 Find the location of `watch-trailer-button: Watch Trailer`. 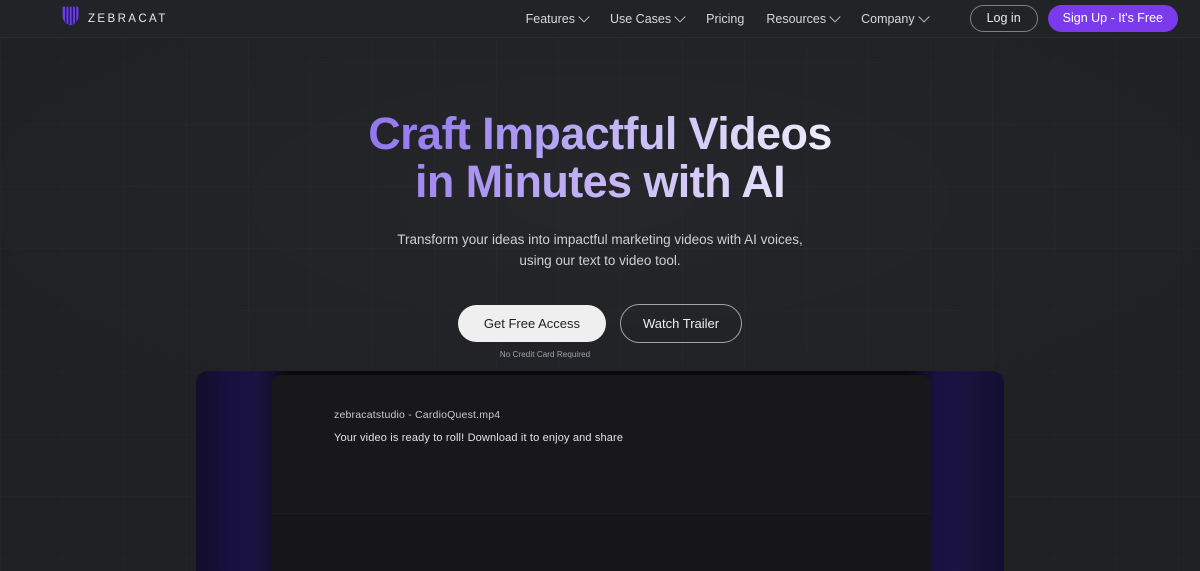

watch-trailer-button: Watch Trailer is located at coordinates (681, 324).